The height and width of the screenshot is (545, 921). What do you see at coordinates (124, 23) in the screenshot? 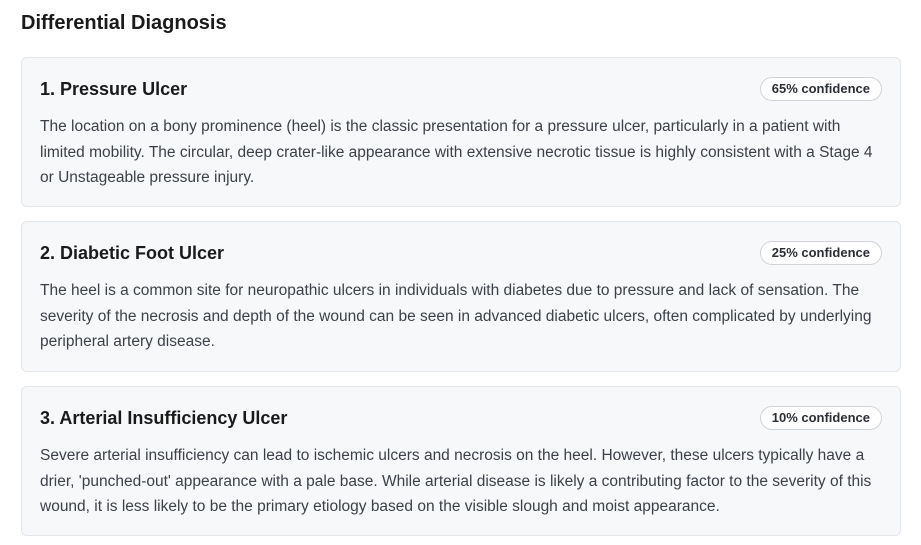
I see `section-title: Differential Diagnosis` at bounding box center [124, 23].